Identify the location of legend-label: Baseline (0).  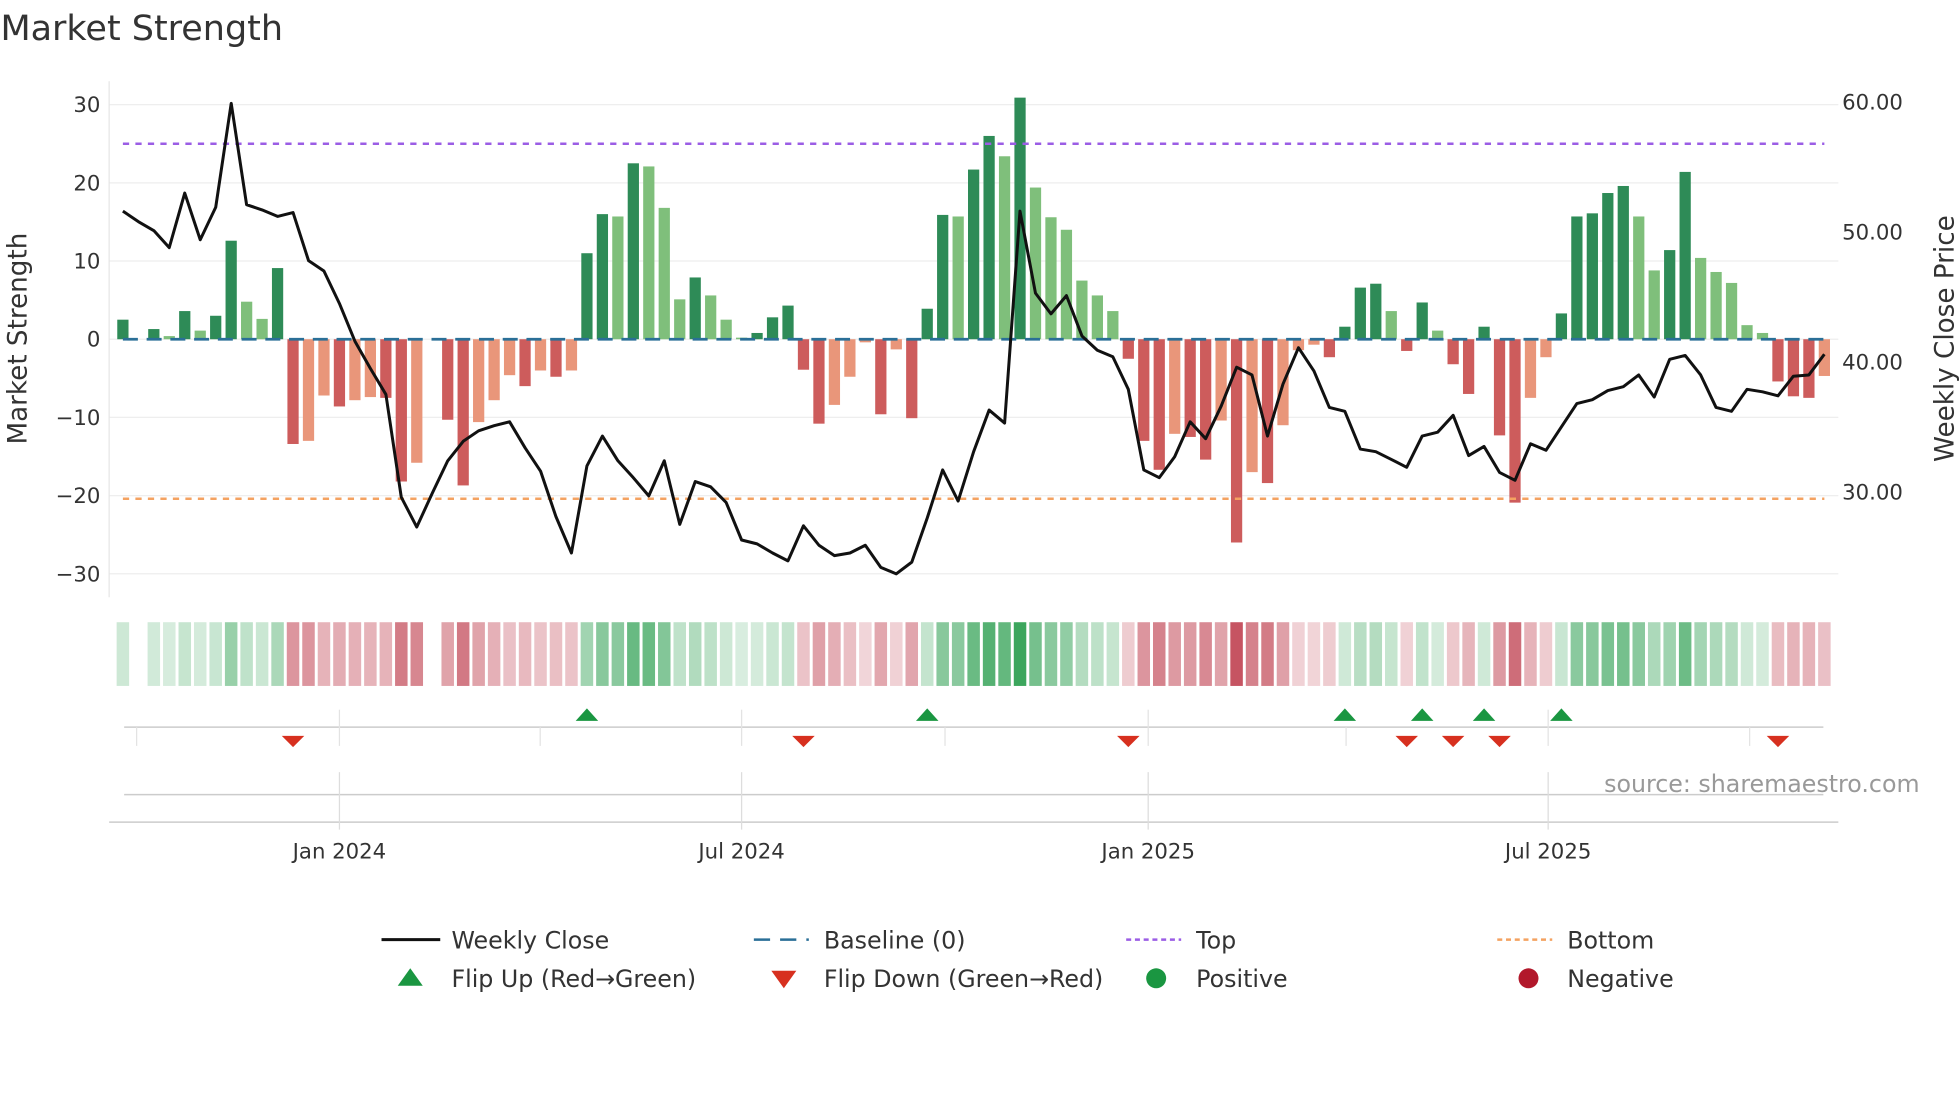
(895, 940).